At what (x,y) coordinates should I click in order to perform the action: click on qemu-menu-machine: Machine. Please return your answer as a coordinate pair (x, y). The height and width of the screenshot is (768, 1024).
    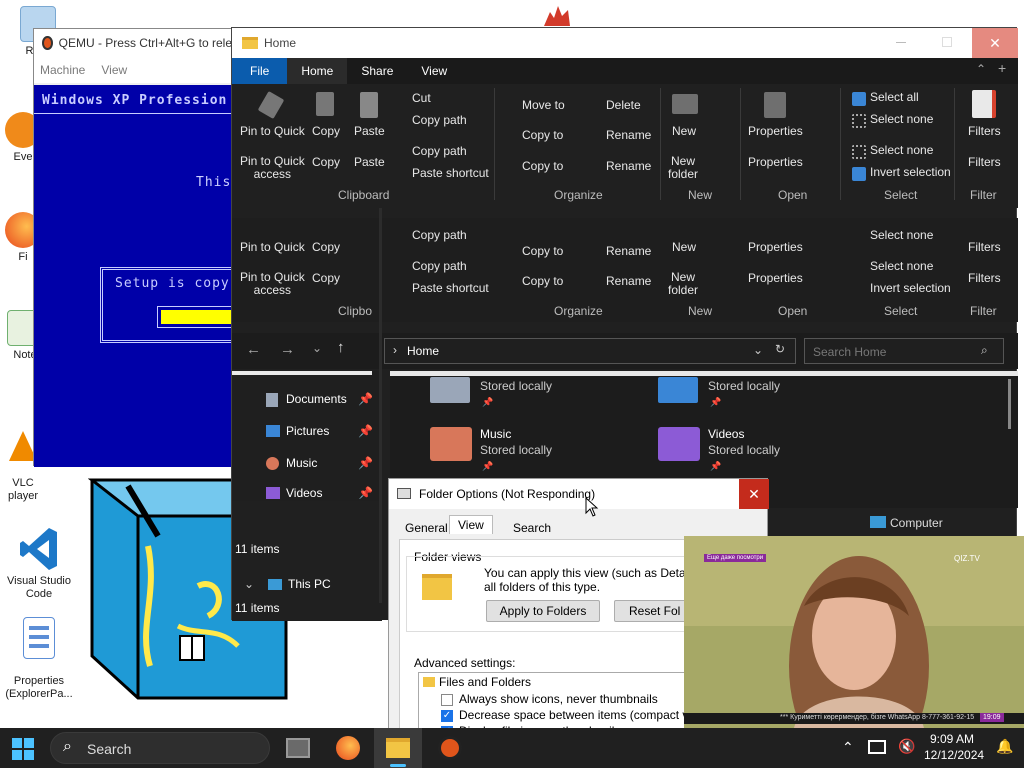
    Looking at the image, I should click on (62, 70).